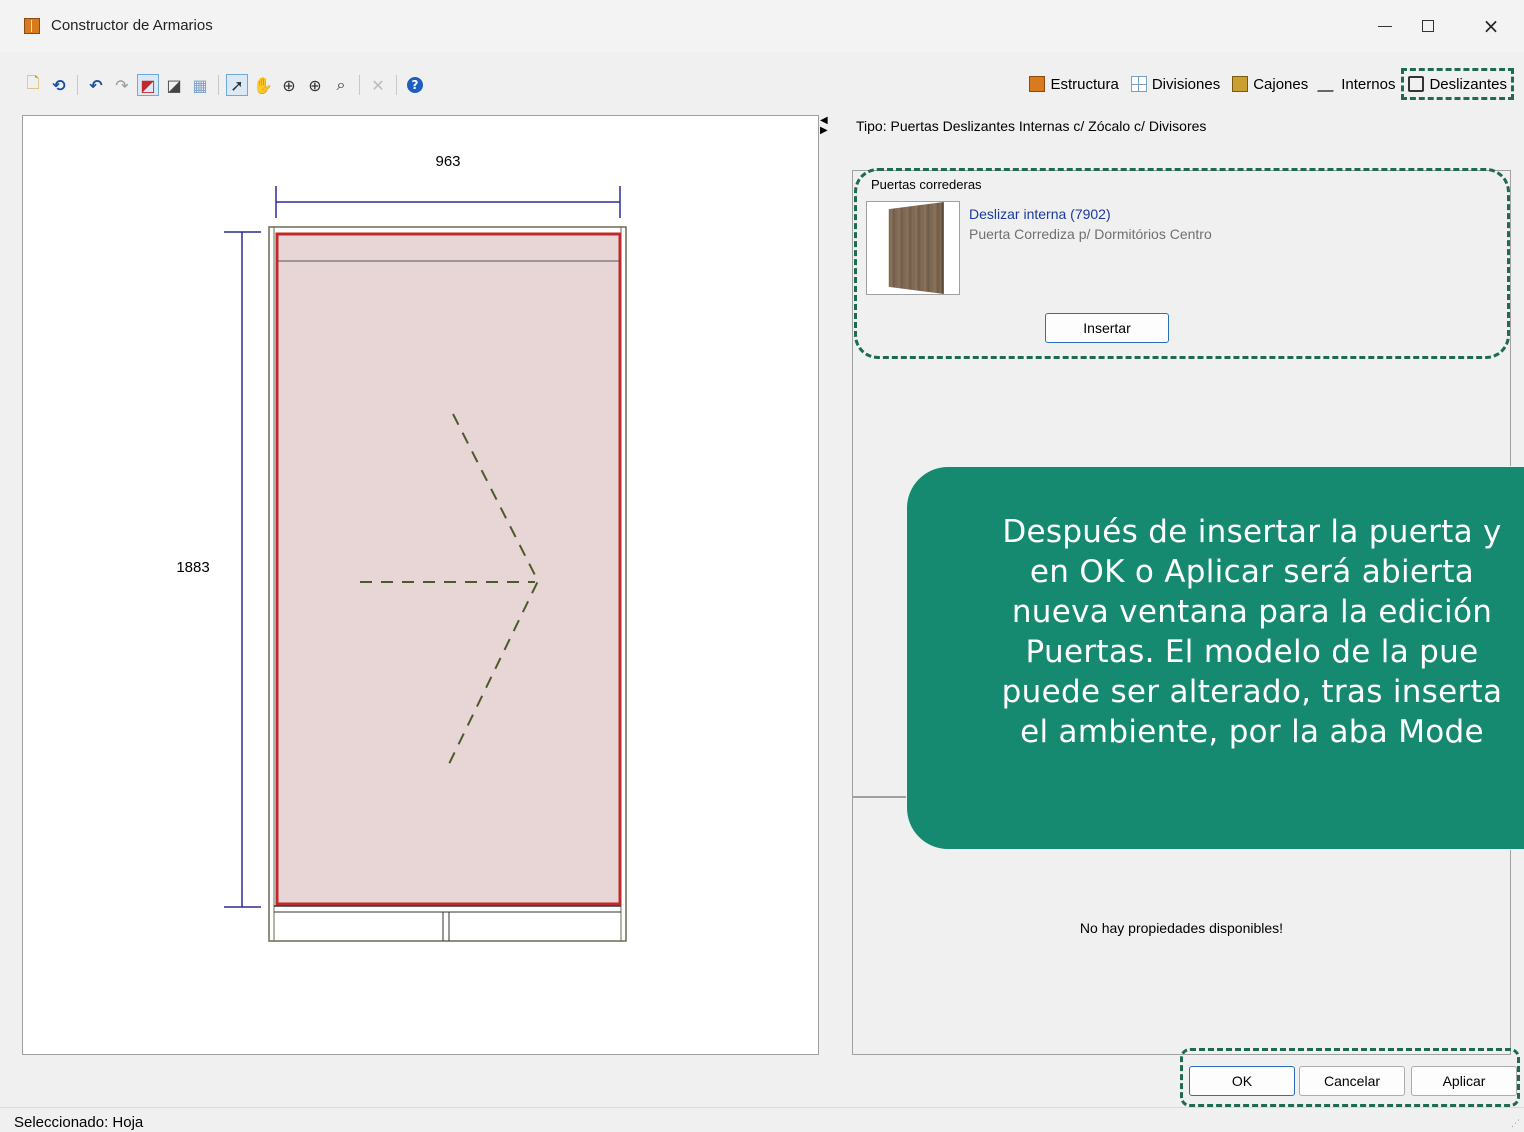 The height and width of the screenshot is (1132, 1524). Describe the element at coordinates (824, 130) in the screenshot. I see `arrow-right-icon: ▶` at that location.